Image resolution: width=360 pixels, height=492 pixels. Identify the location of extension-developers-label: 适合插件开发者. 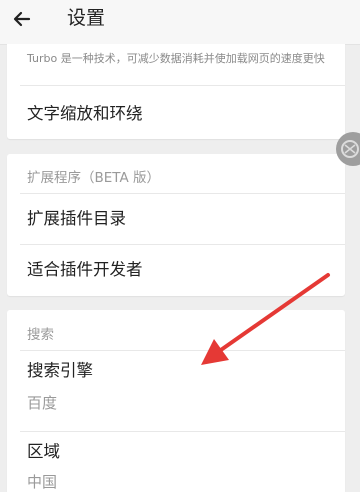
(85, 269).